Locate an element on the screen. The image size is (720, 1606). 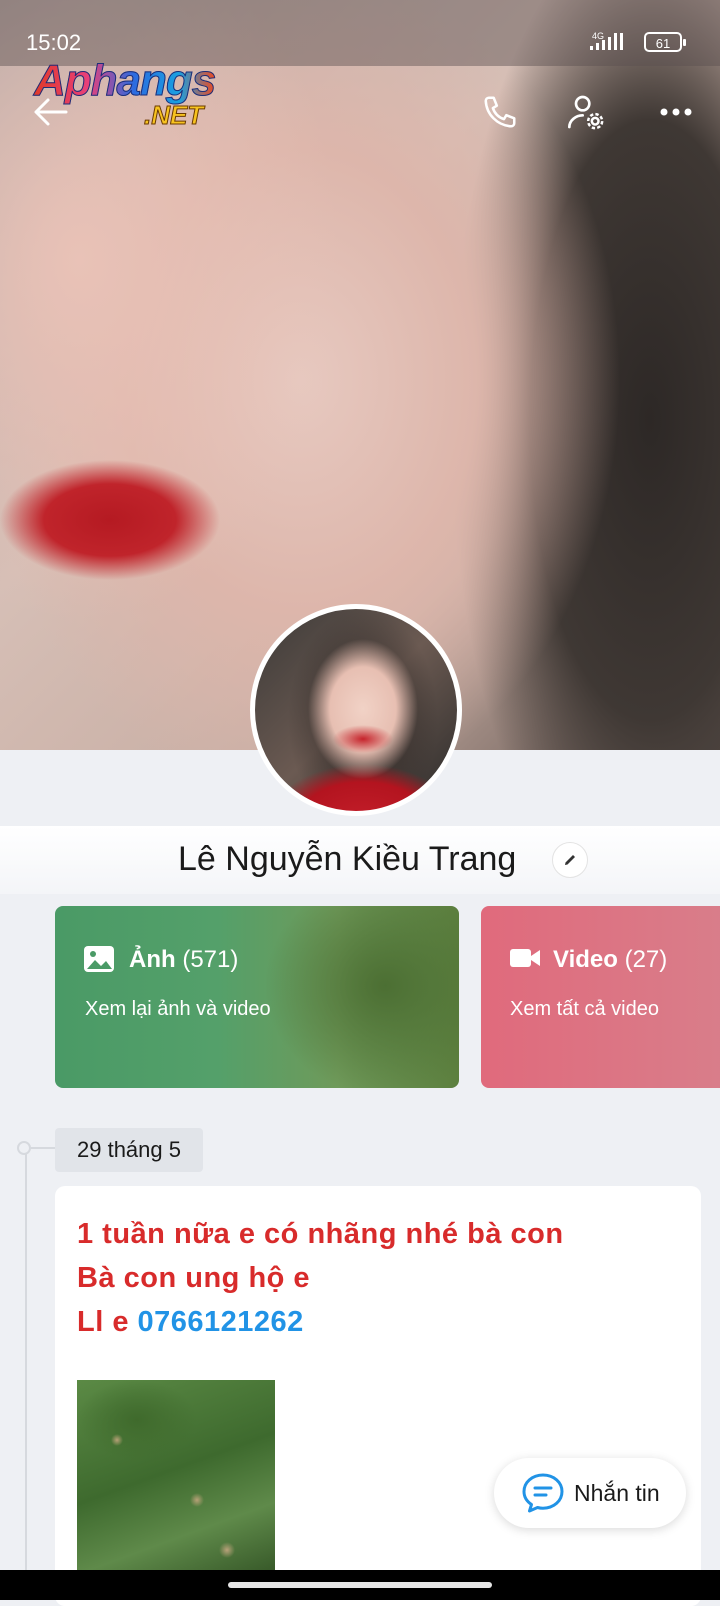
chat-bubble-icon is located at coordinates (543, 1493).